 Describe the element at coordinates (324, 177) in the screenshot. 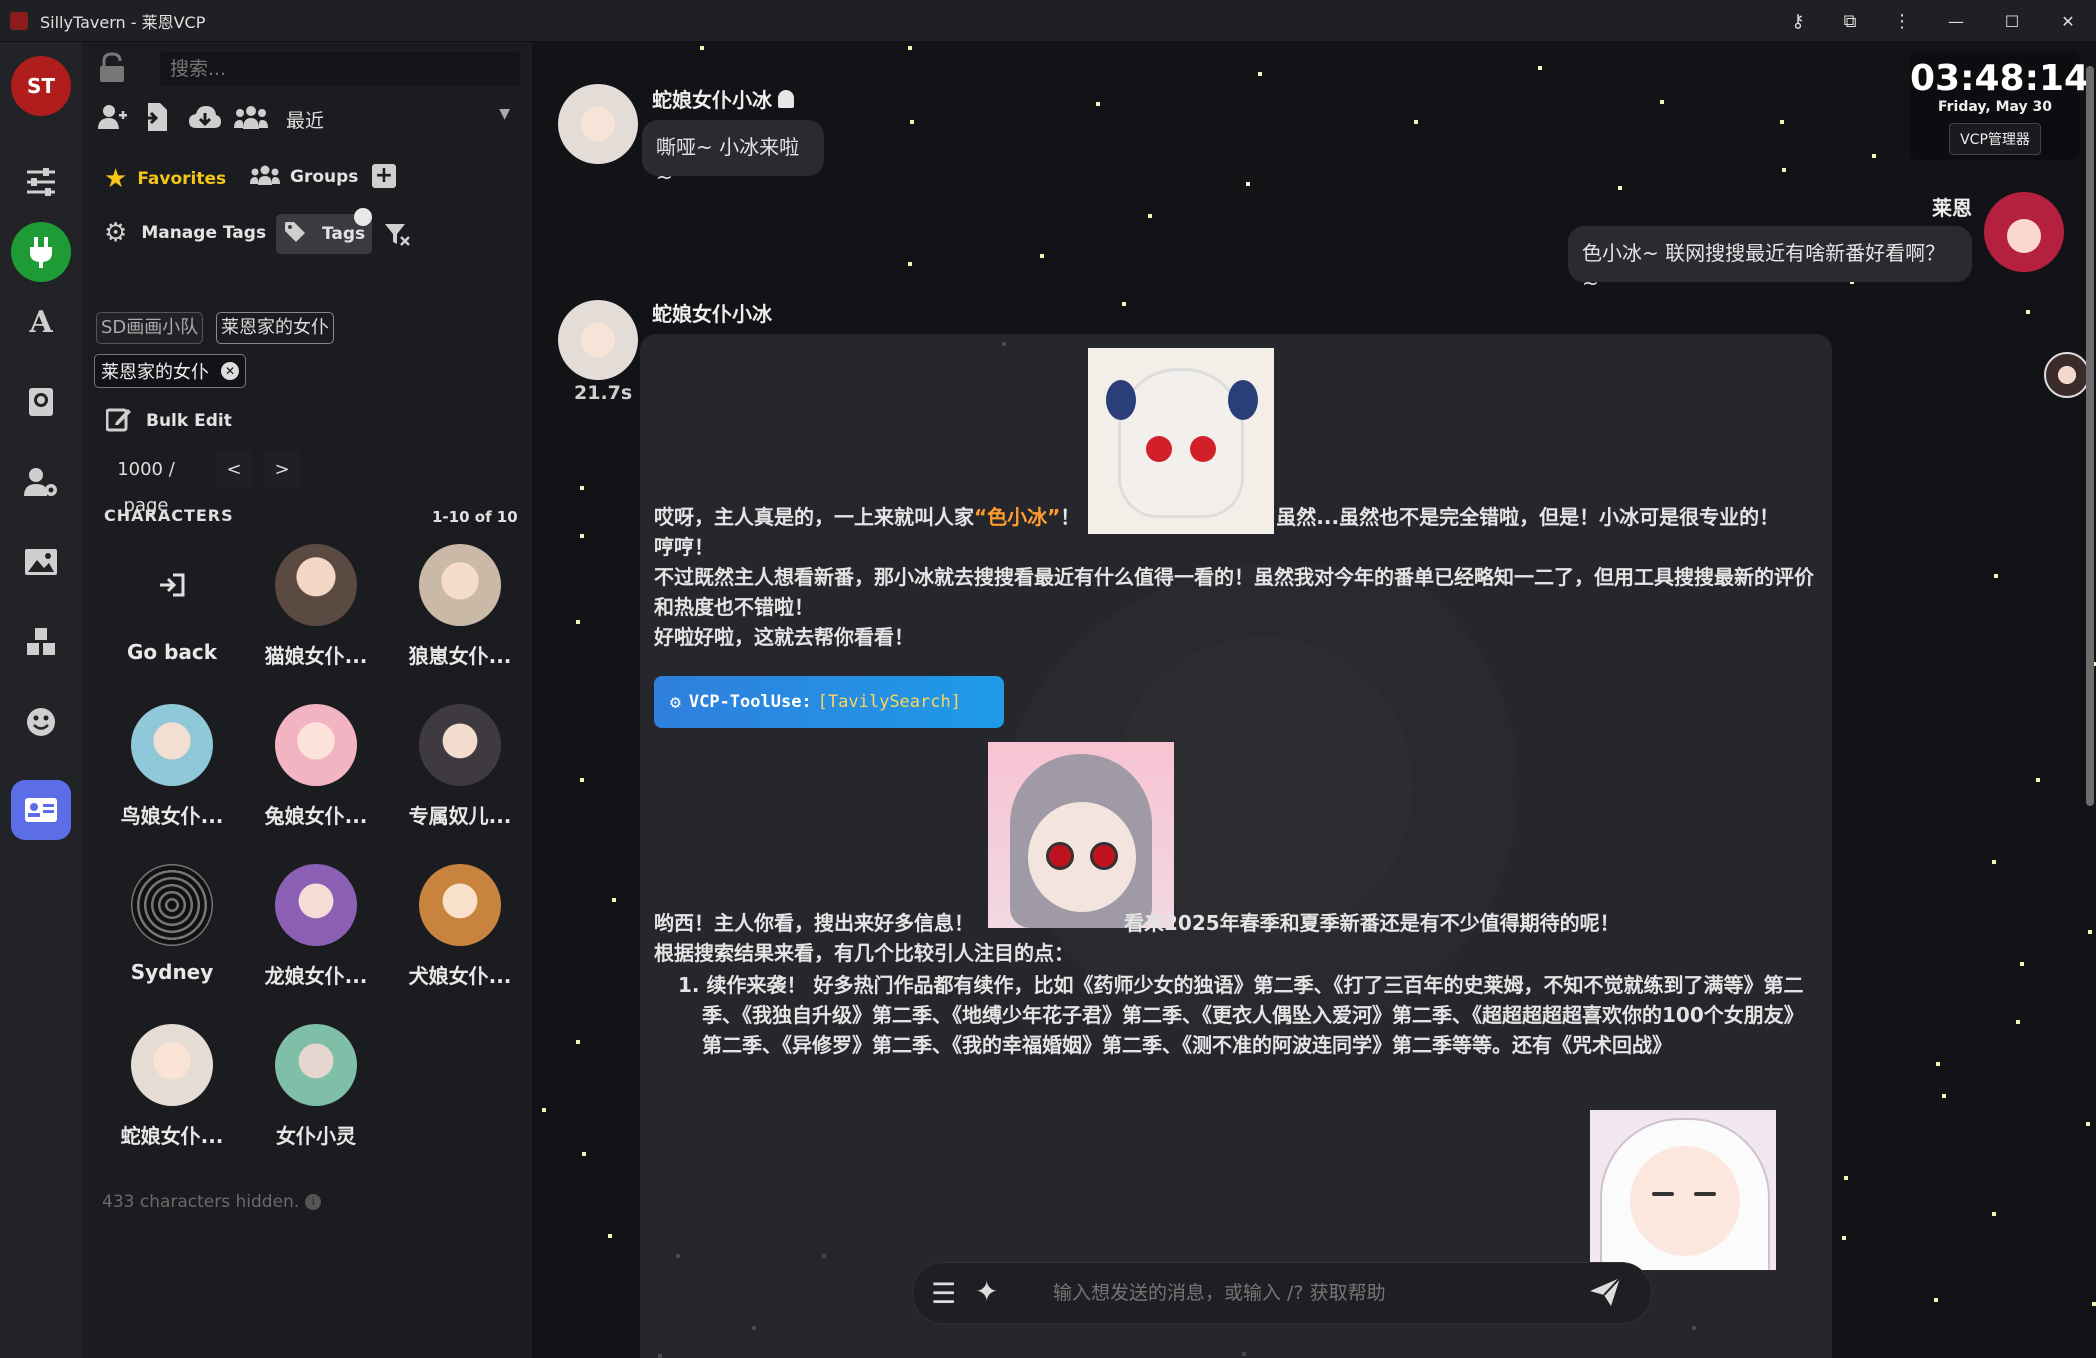

I see `groups-label: Groups` at that location.